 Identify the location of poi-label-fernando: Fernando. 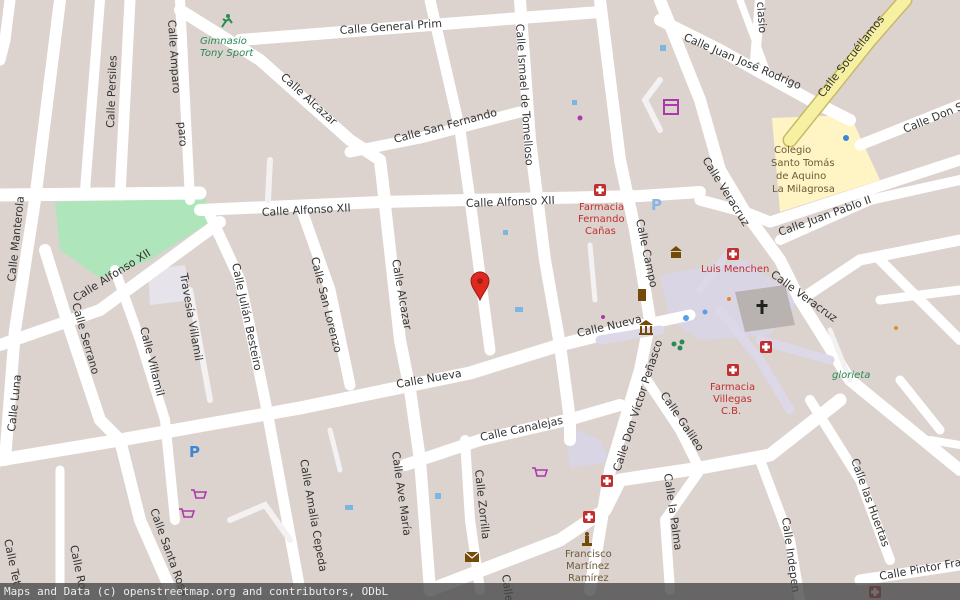
(601, 219).